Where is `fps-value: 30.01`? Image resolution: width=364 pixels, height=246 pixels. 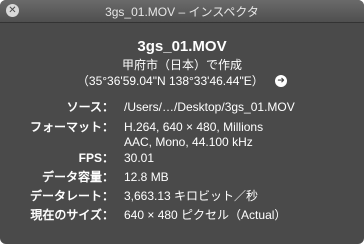 fps-value: 30.01 is located at coordinates (139, 158).